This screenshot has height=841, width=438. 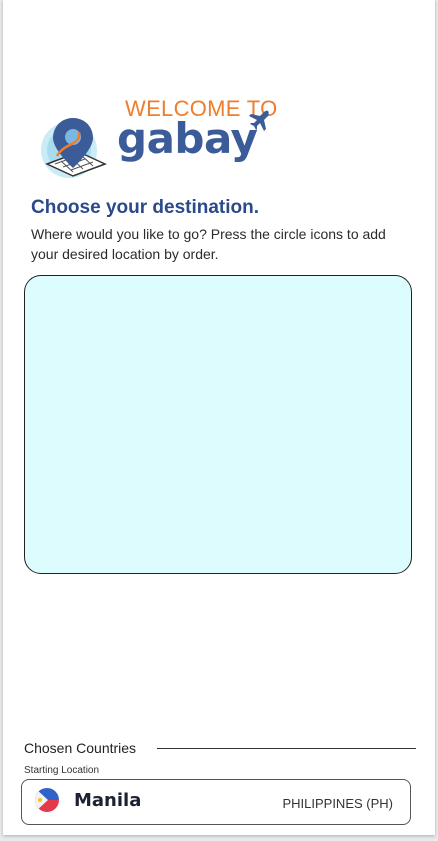 I want to click on brand-name: gabay, so click(x=187, y=138).